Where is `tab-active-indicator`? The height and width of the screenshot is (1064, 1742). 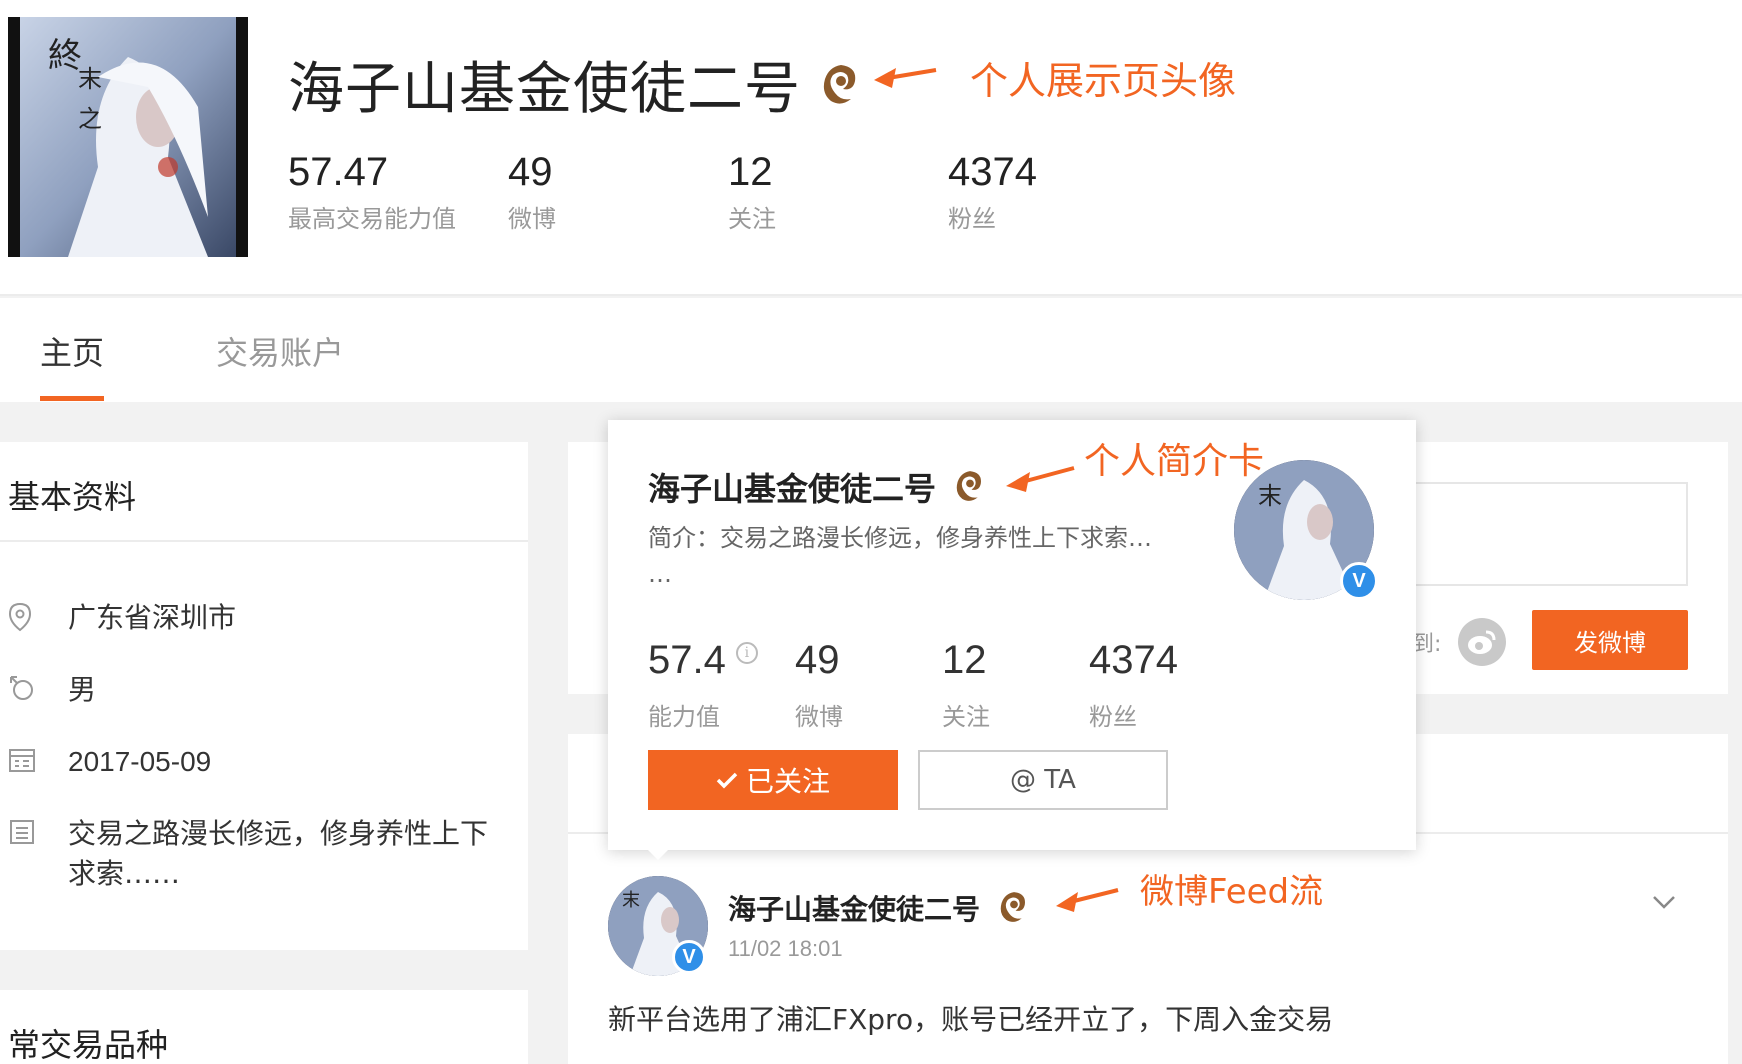 tab-active-indicator is located at coordinates (72, 398).